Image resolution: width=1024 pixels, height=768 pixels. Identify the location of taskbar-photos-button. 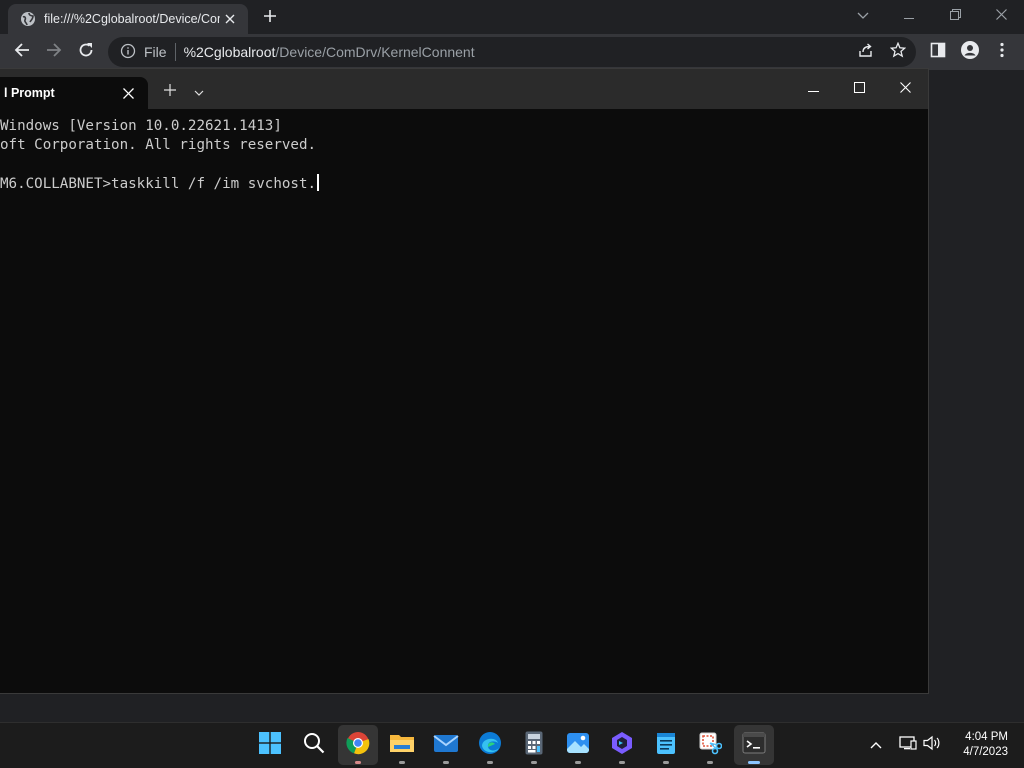
(578, 745).